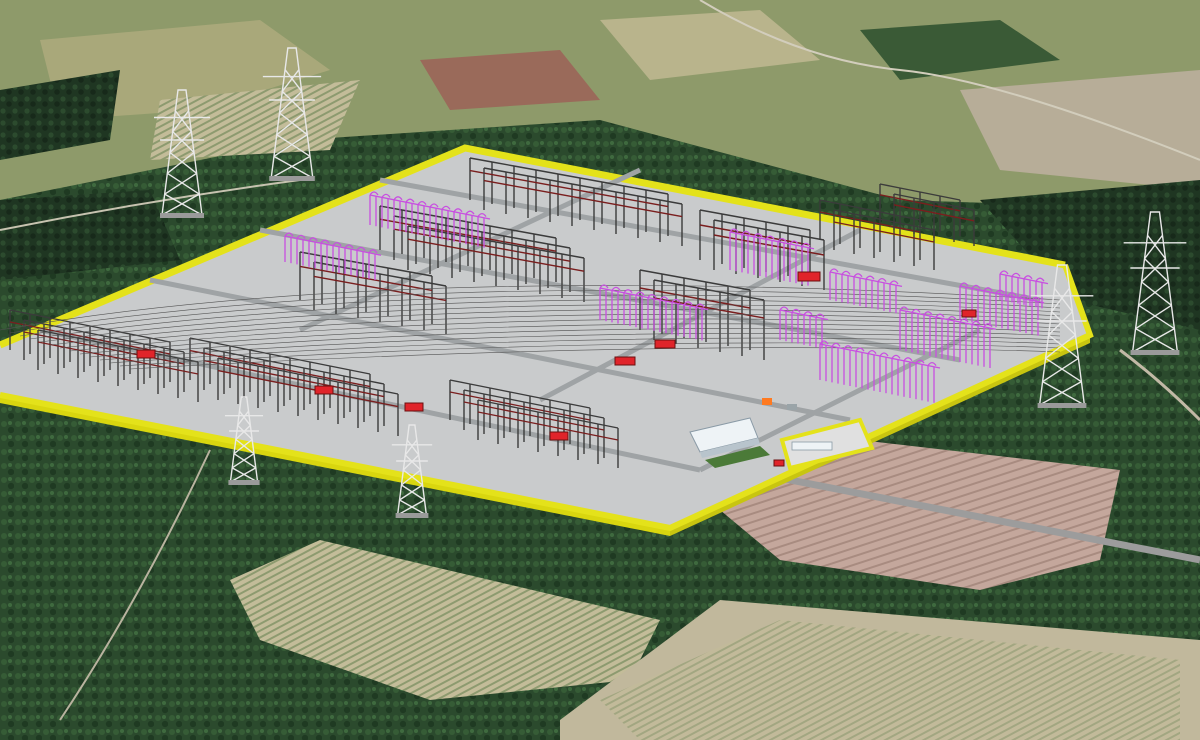  What do you see at coordinates (812, 446) in the screenshot?
I see `guard-house` at bounding box center [812, 446].